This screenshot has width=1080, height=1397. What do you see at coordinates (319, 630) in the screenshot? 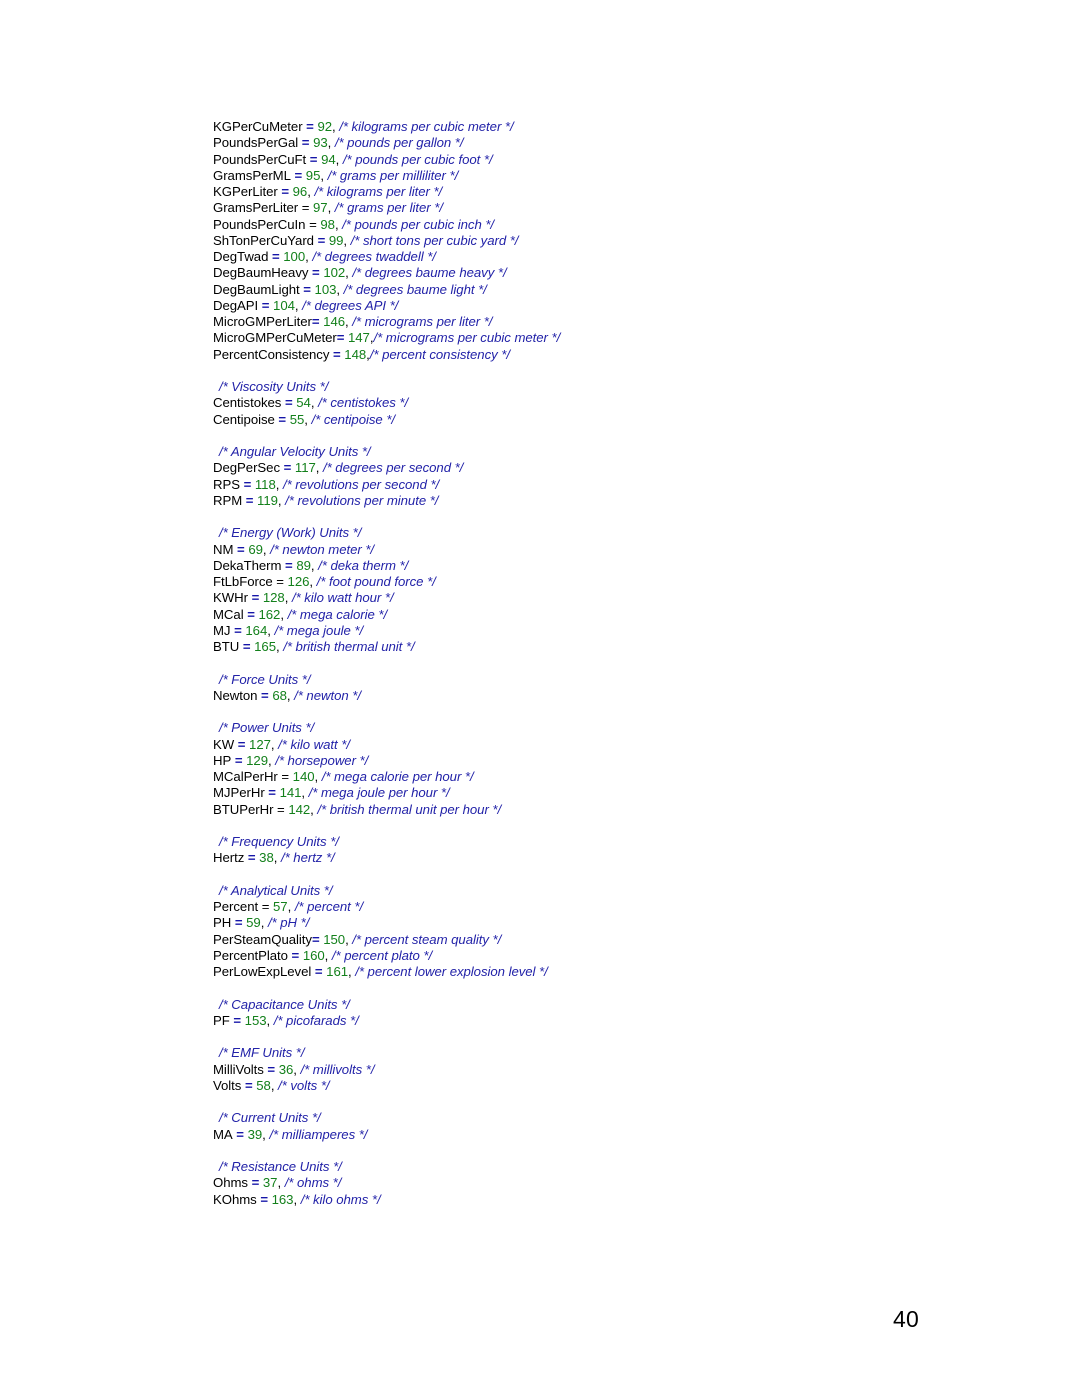
I see `comment-token: /* mega joule */` at bounding box center [319, 630].